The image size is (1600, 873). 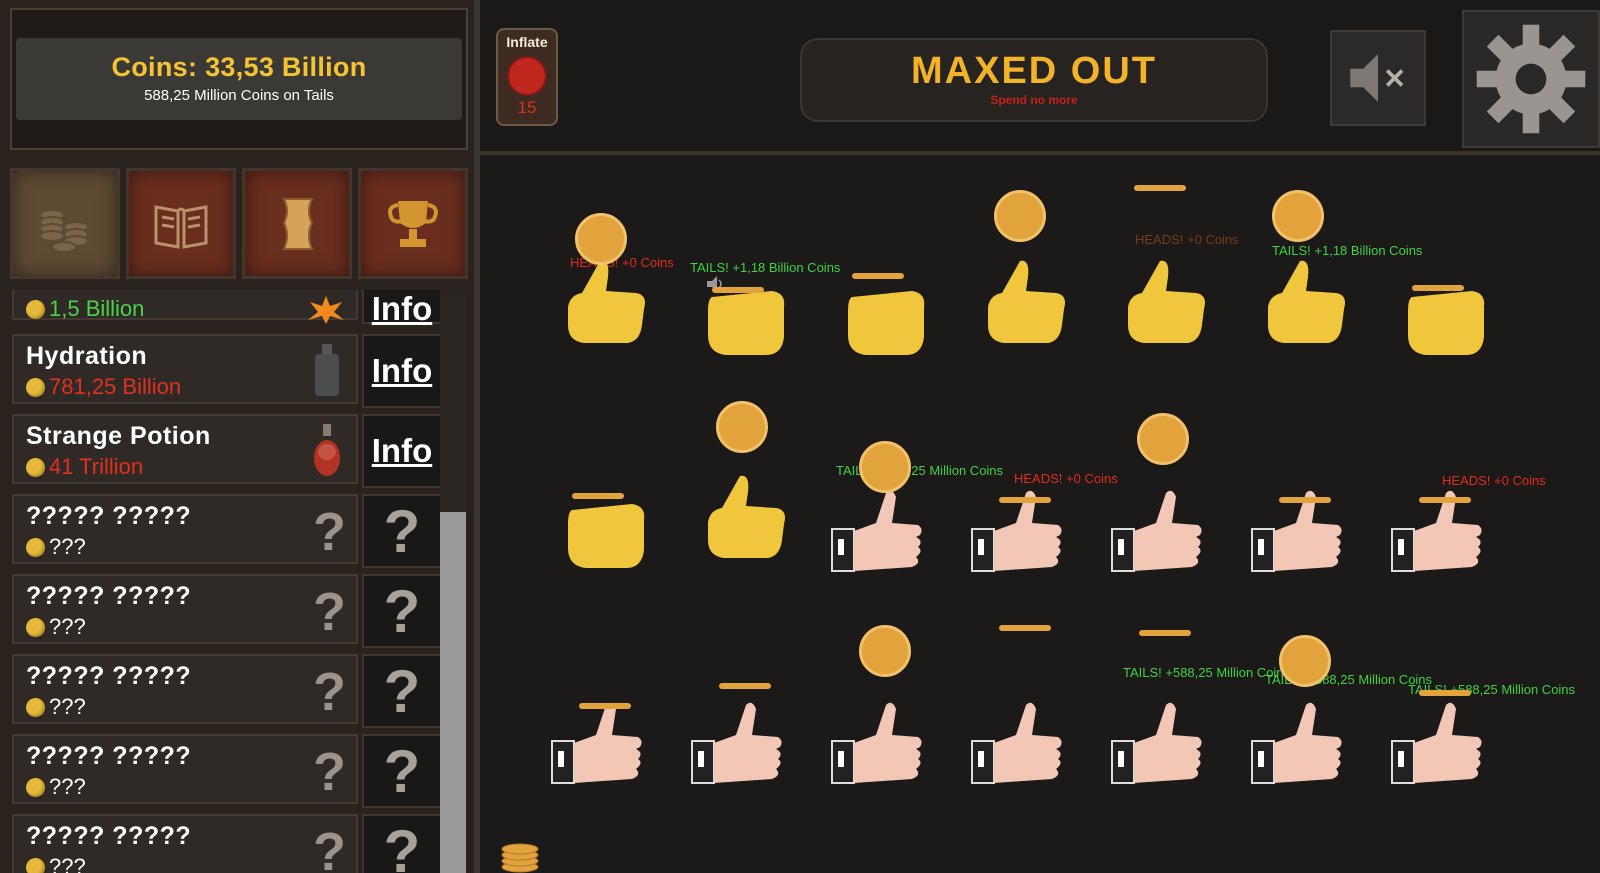 I want to click on shop-row-strange-potion: Strange Potion 41 Trillion Info, so click(x=228, y=452).